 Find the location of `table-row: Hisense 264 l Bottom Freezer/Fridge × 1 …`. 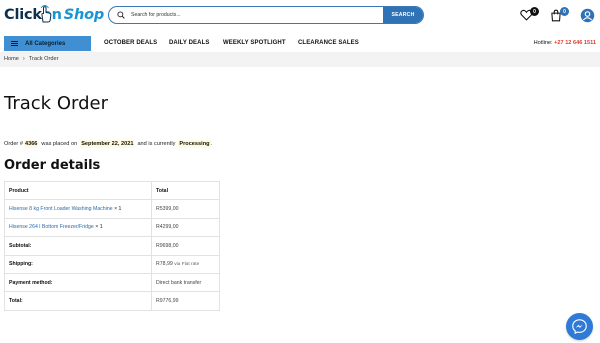

table-row: Hisense 264 l Bottom Freezer/Fridge × 1 … is located at coordinates (112, 227).